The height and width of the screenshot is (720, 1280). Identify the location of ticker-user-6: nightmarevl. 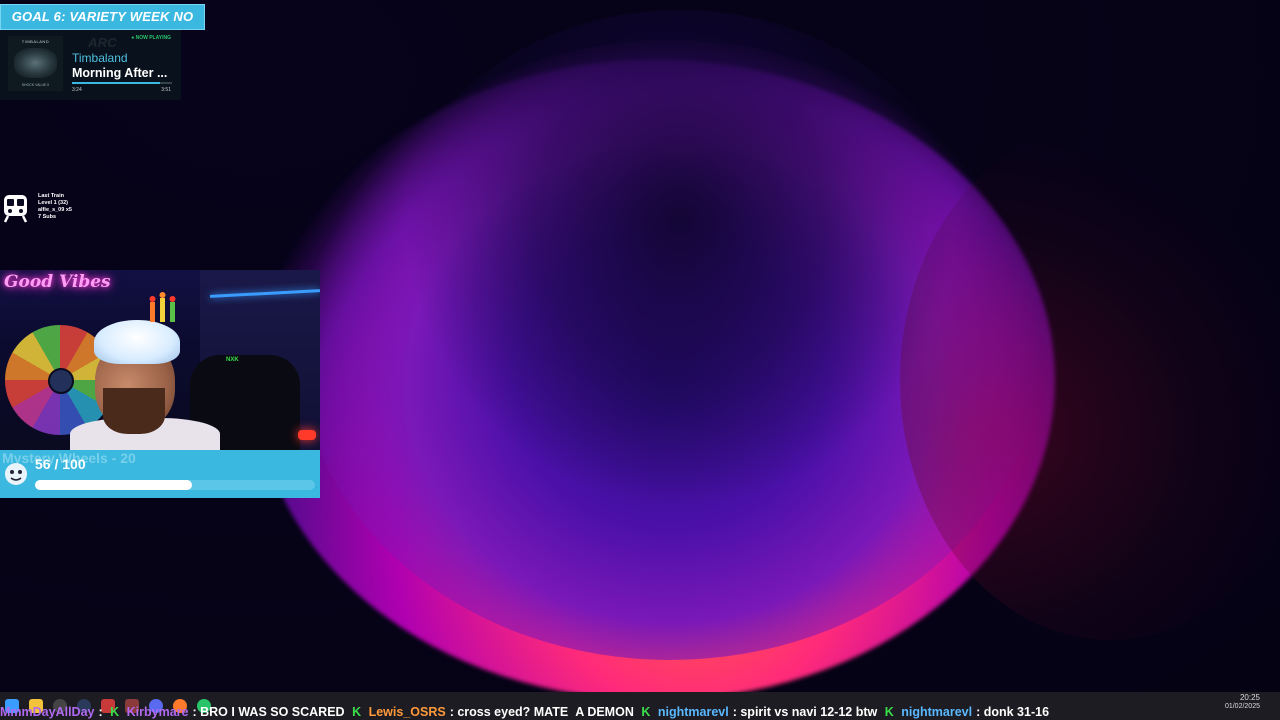
(937, 712).